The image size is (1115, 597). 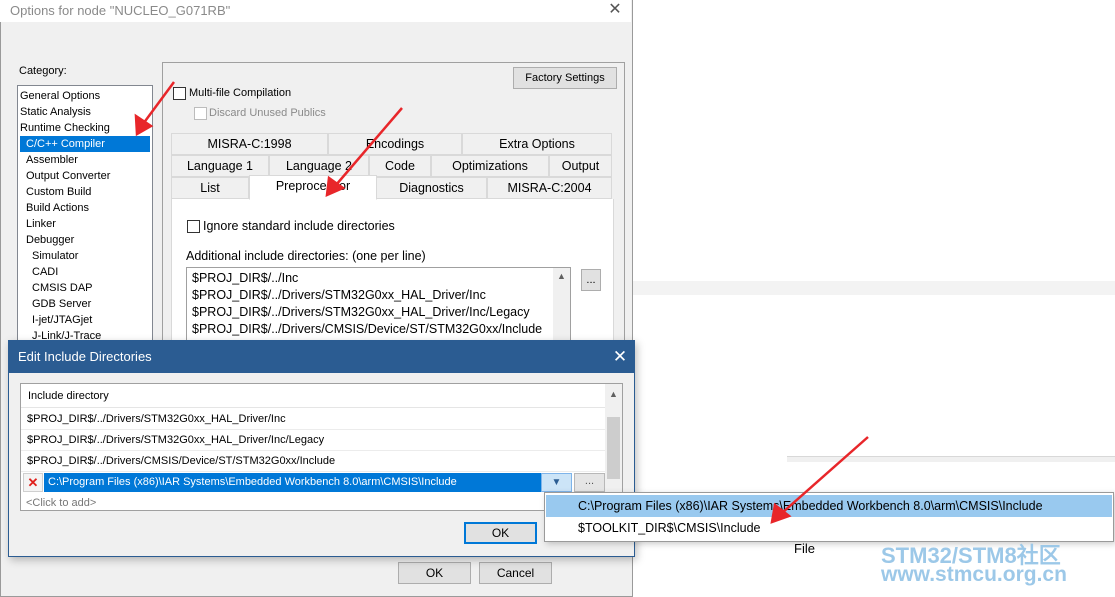 What do you see at coordinates (55, 288) in the screenshot?
I see `category-item: CMSIS DAP` at bounding box center [55, 288].